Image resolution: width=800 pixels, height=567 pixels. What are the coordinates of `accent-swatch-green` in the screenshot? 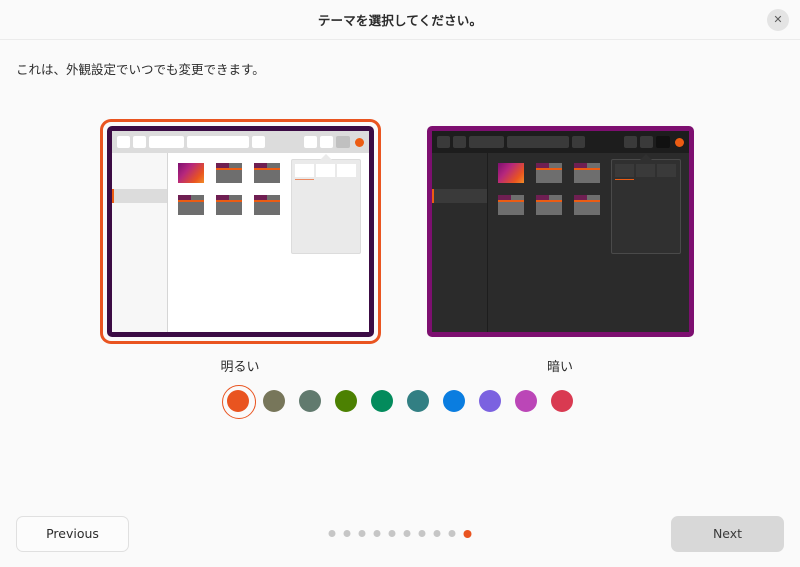 It's located at (346, 401).